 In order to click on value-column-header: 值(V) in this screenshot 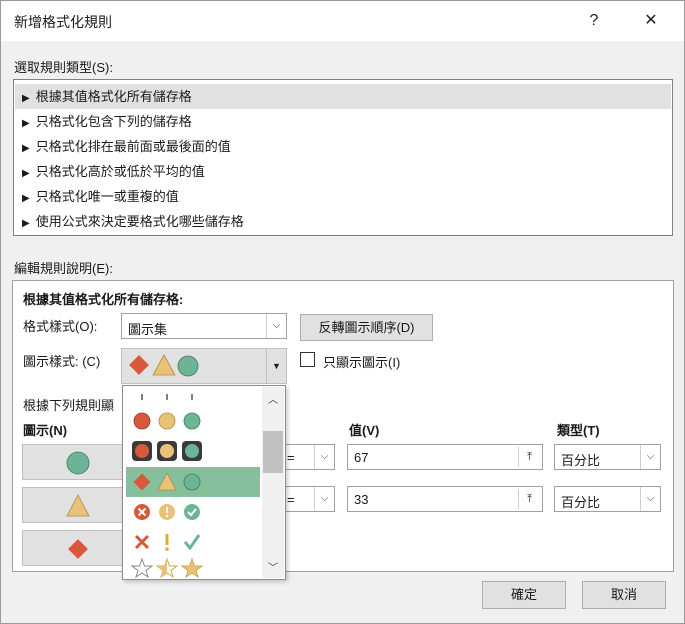, I will do `click(364, 430)`.